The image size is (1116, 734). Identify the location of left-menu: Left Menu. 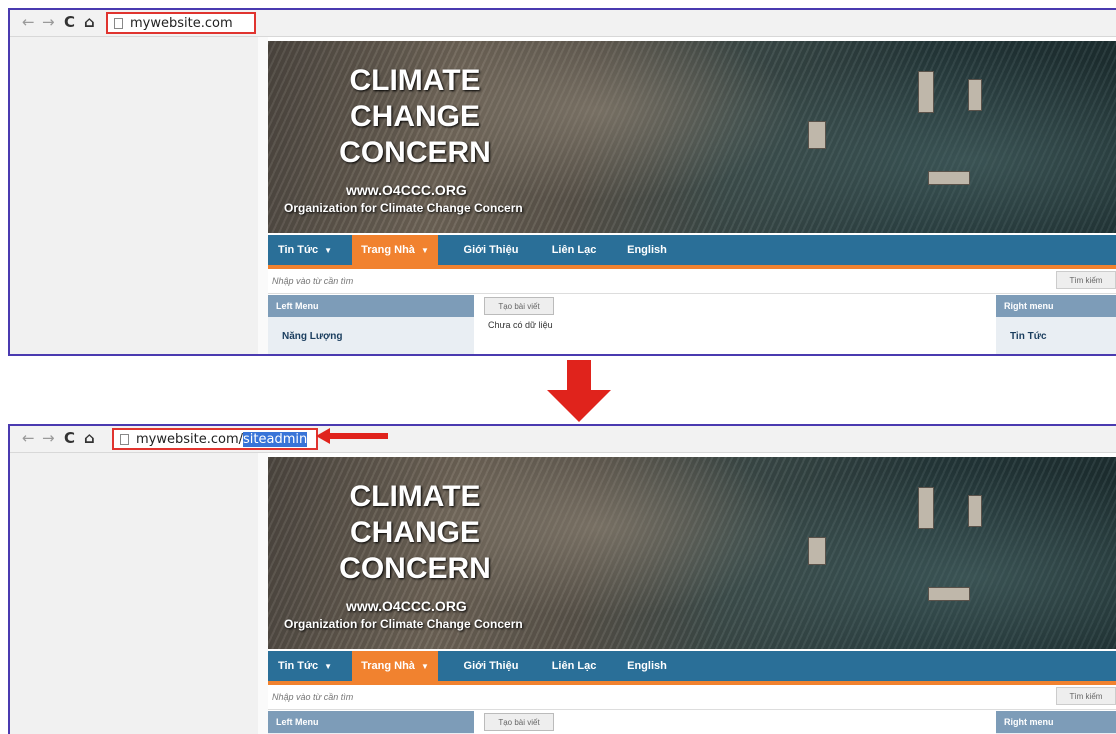
(371, 722).